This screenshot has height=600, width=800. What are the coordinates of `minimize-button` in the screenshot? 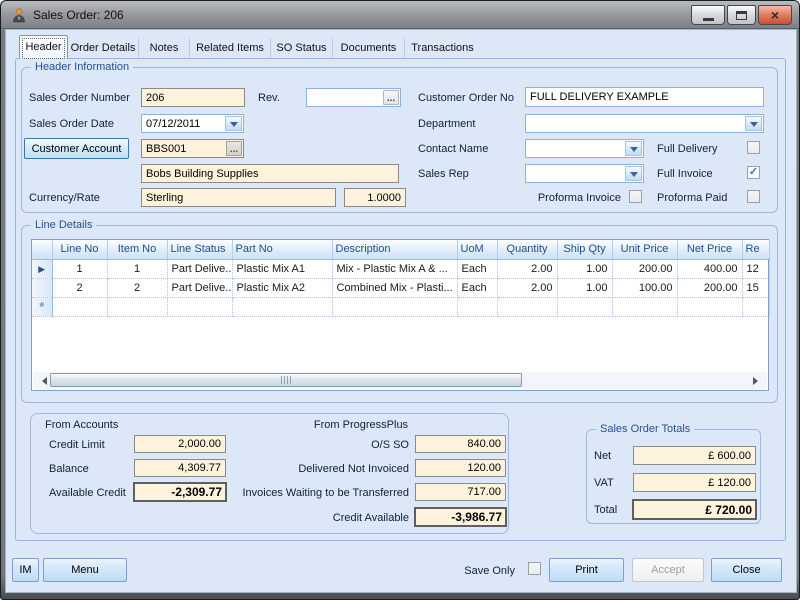 It's located at (708, 15).